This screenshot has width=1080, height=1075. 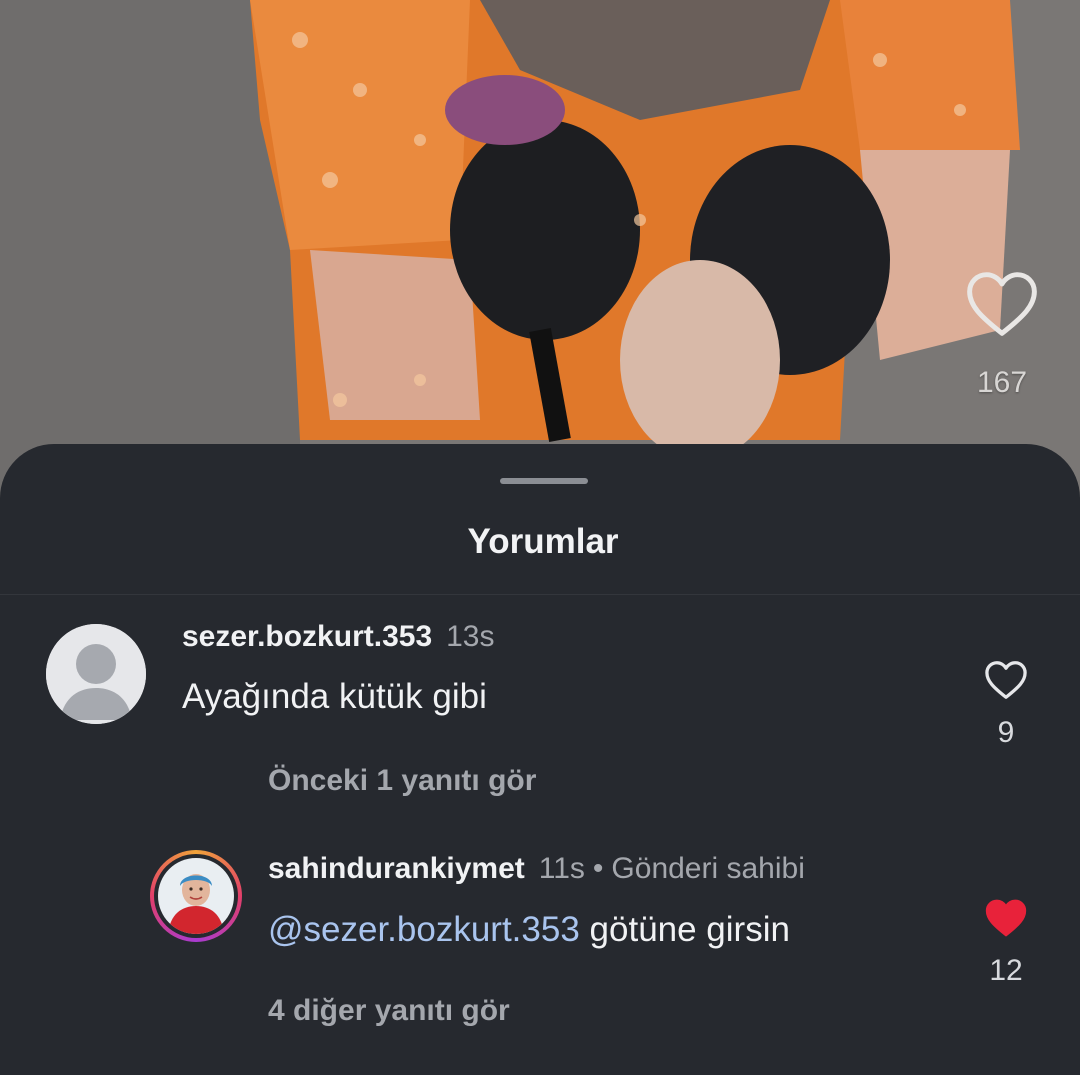 What do you see at coordinates (1002, 382) in the screenshot?
I see `video-like-count: 167` at bounding box center [1002, 382].